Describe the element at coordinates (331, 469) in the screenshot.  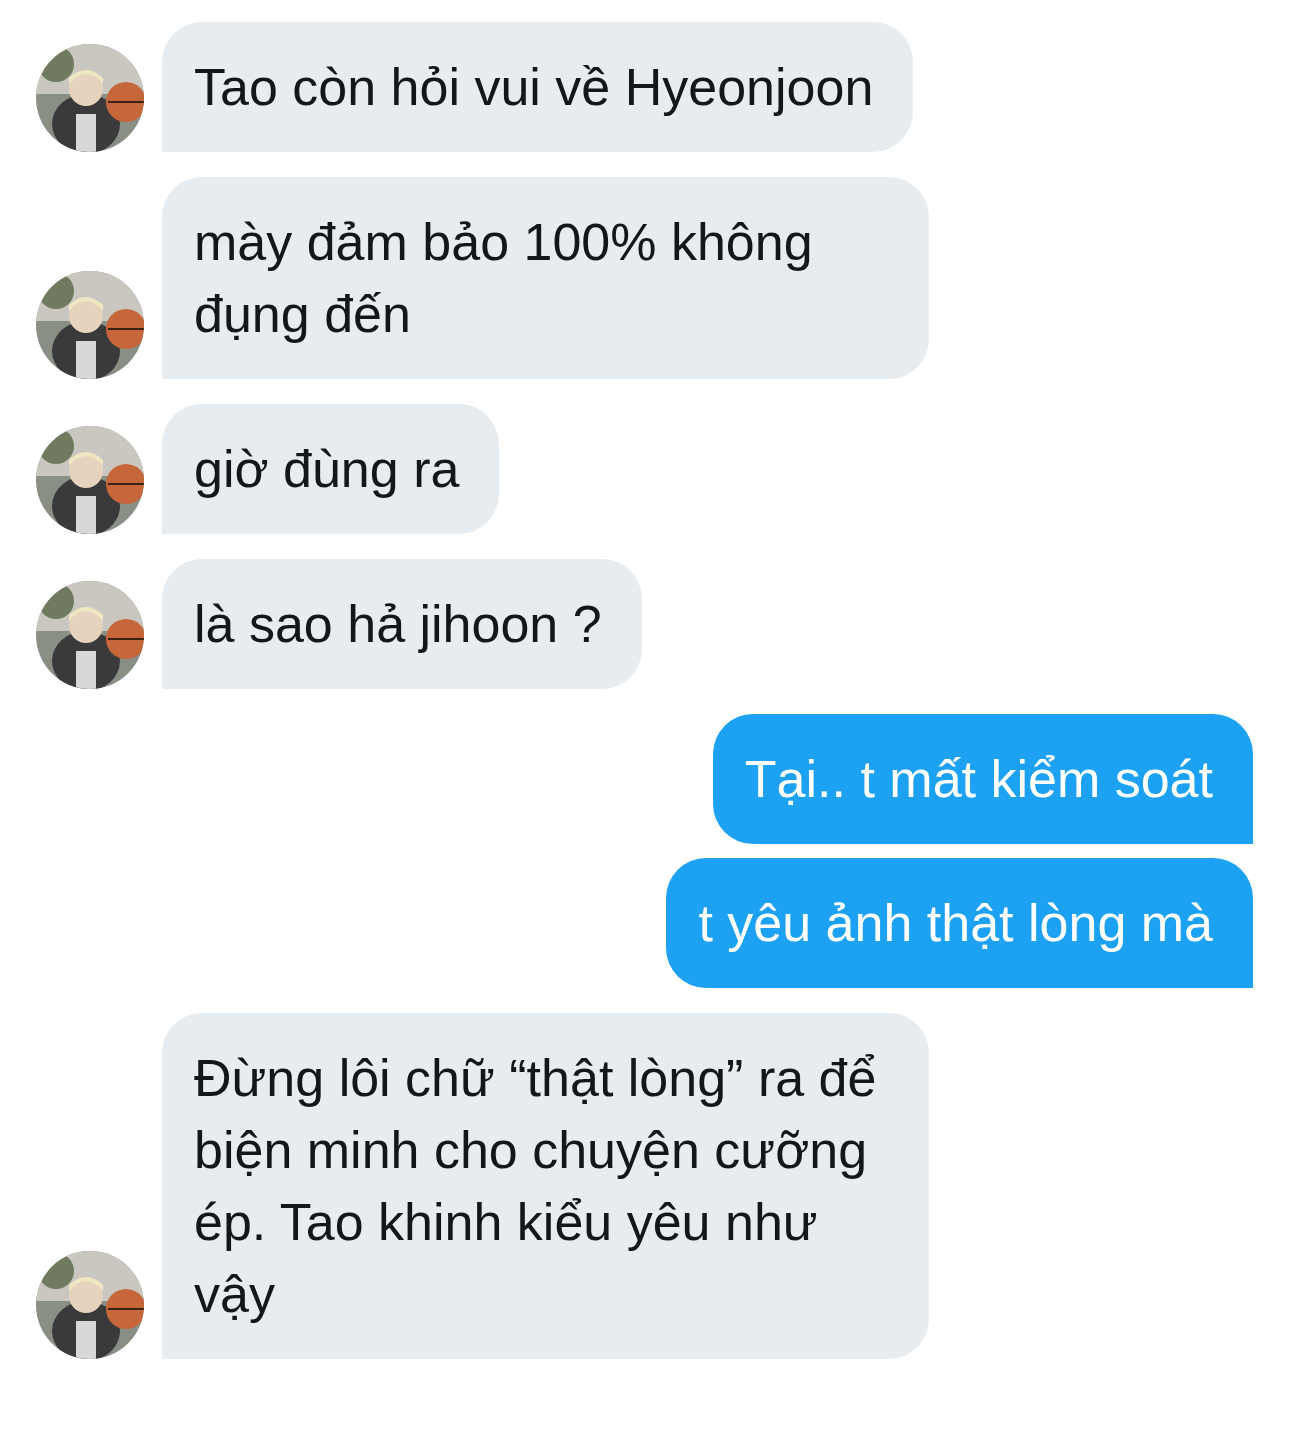
I see `message-bubble: giờ đùng ra` at that location.